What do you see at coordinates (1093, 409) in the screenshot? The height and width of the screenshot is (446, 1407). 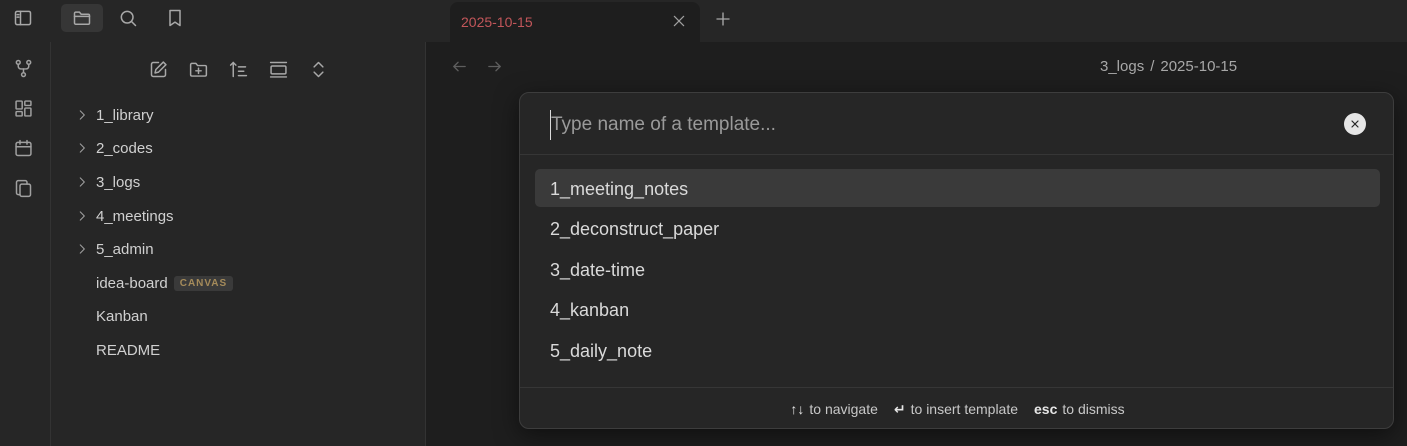 I see `instruction-text: to dismiss` at bounding box center [1093, 409].